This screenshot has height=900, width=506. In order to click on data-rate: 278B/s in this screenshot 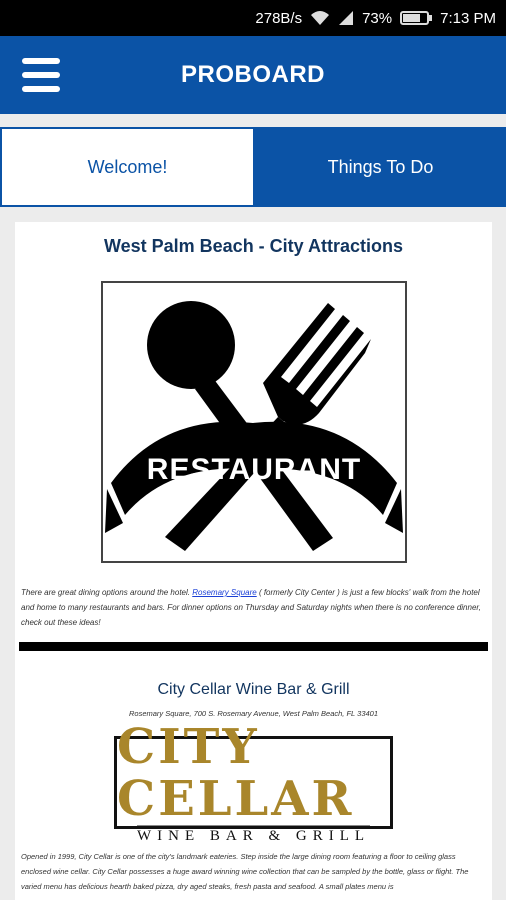, I will do `click(279, 18)`.